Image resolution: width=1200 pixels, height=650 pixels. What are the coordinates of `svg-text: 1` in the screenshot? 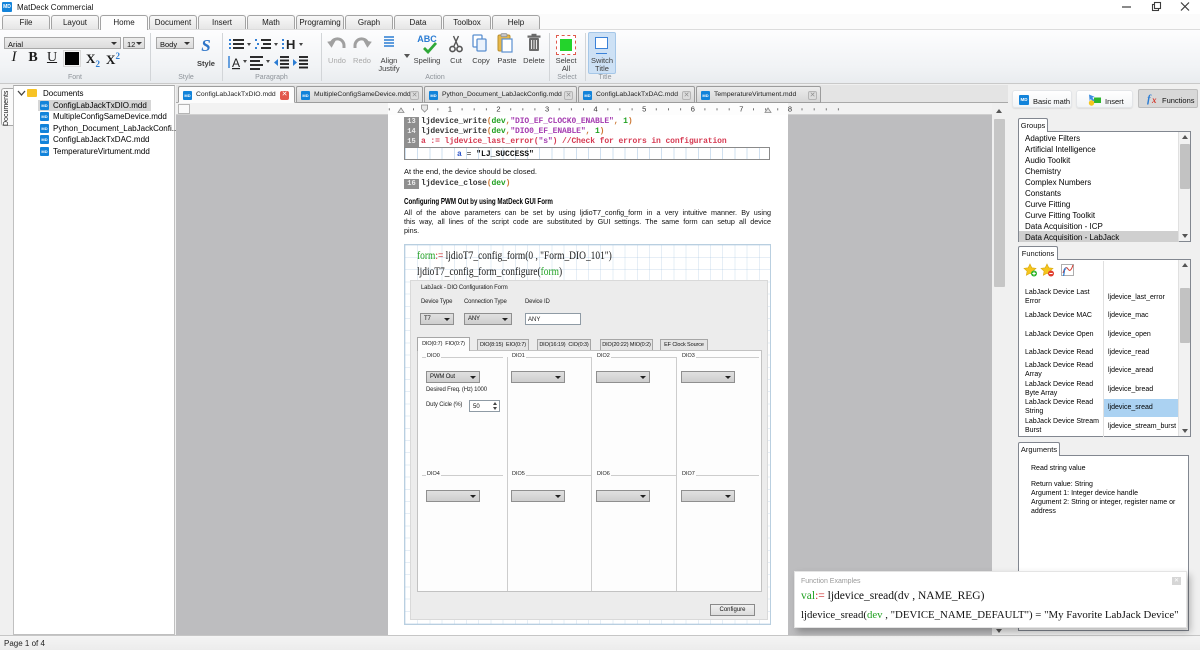 It's located at (450, 109).